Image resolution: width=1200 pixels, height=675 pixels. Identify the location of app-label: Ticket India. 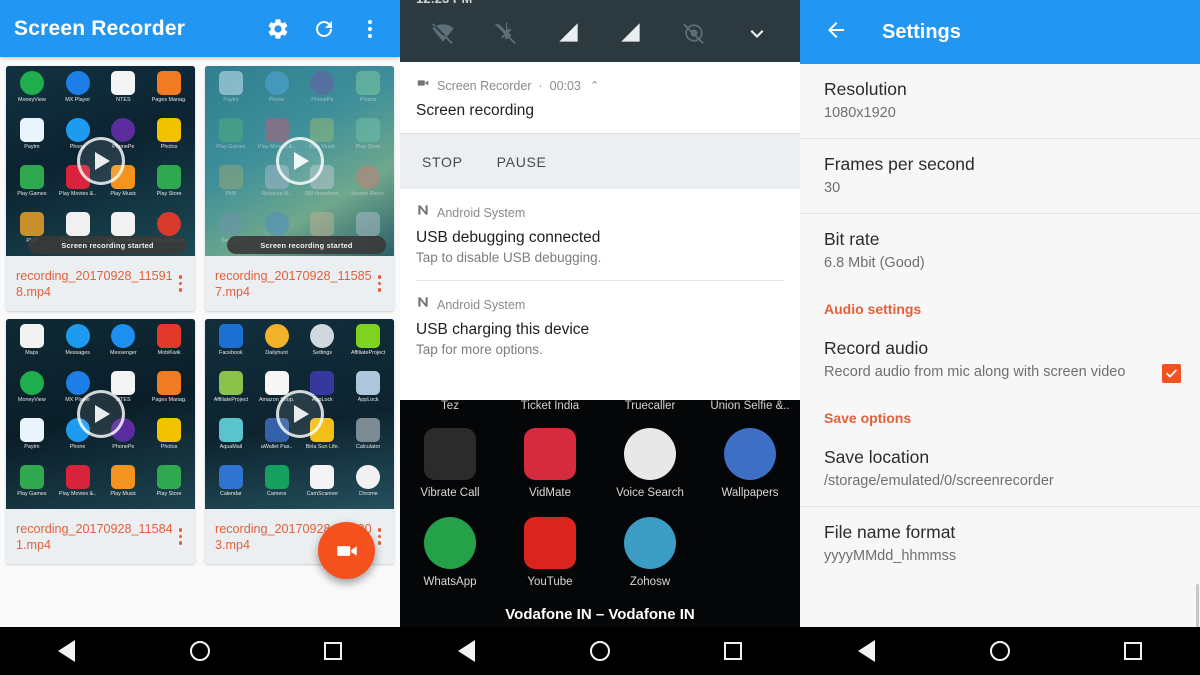
(550, 406).